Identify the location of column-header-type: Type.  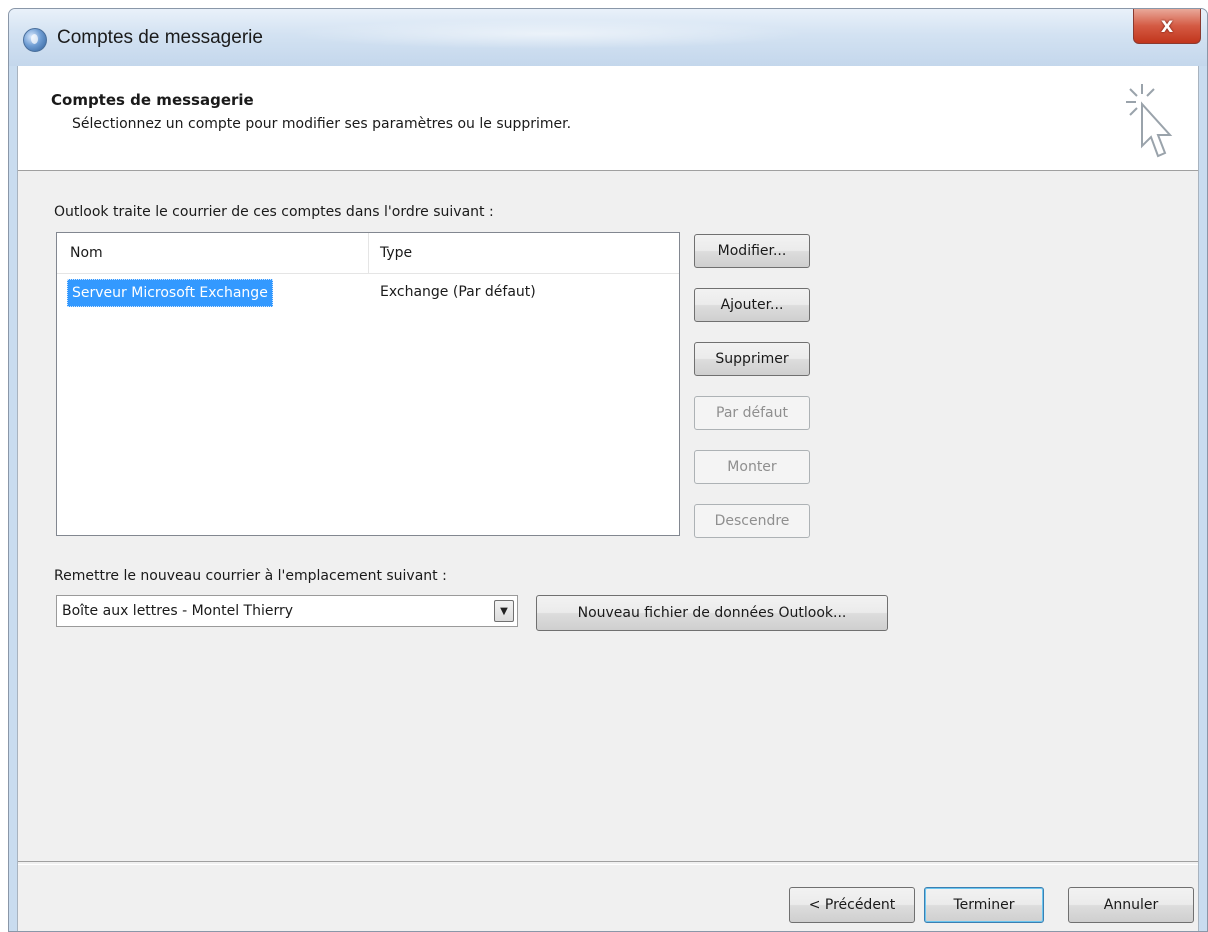
(396, 253).